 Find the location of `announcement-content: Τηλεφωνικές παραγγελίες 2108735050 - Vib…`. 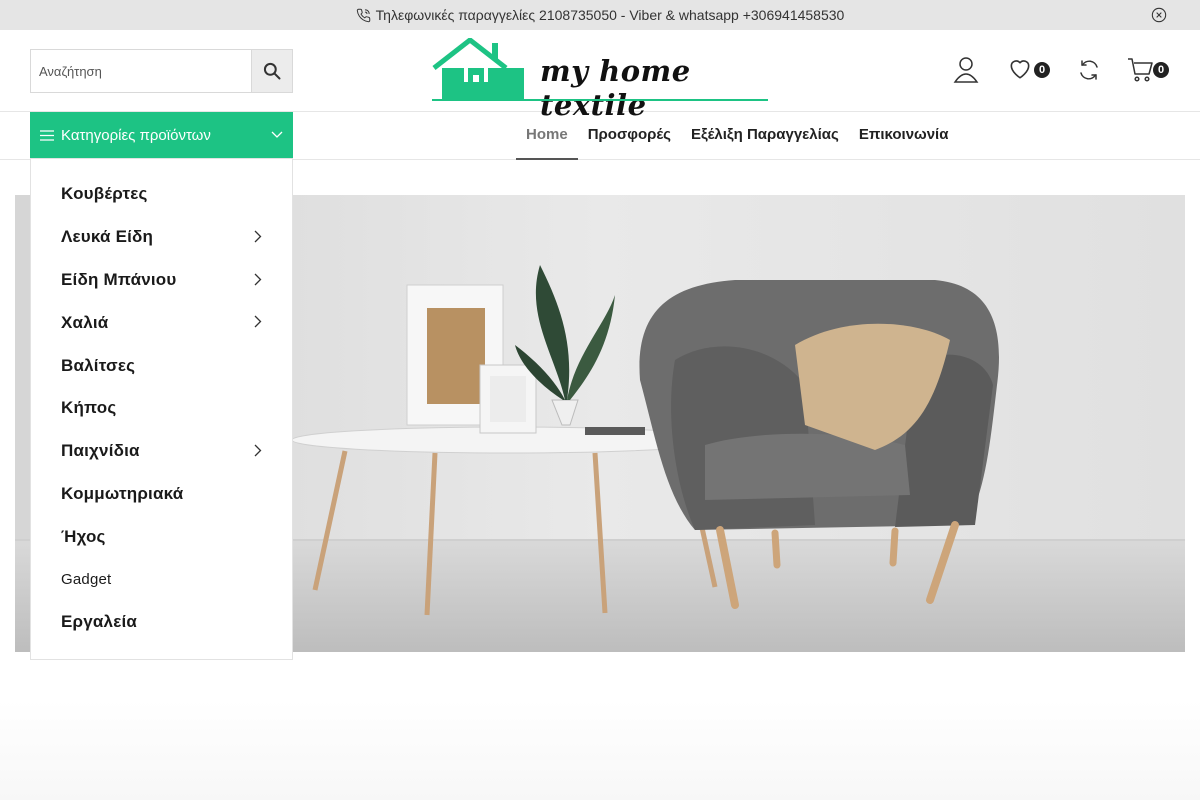

announcement-content: Τηλεφωνικές παραγγελίες 2108735050 - Vib… is located at coordinates (600, 15).